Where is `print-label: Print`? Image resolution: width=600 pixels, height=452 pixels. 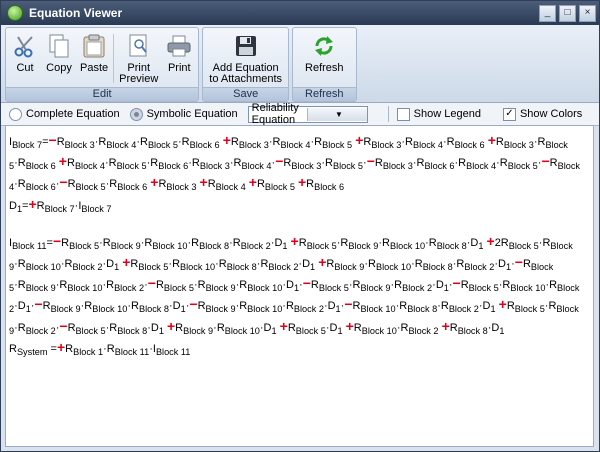
print-label: Print is located at coordinates (179, 68).